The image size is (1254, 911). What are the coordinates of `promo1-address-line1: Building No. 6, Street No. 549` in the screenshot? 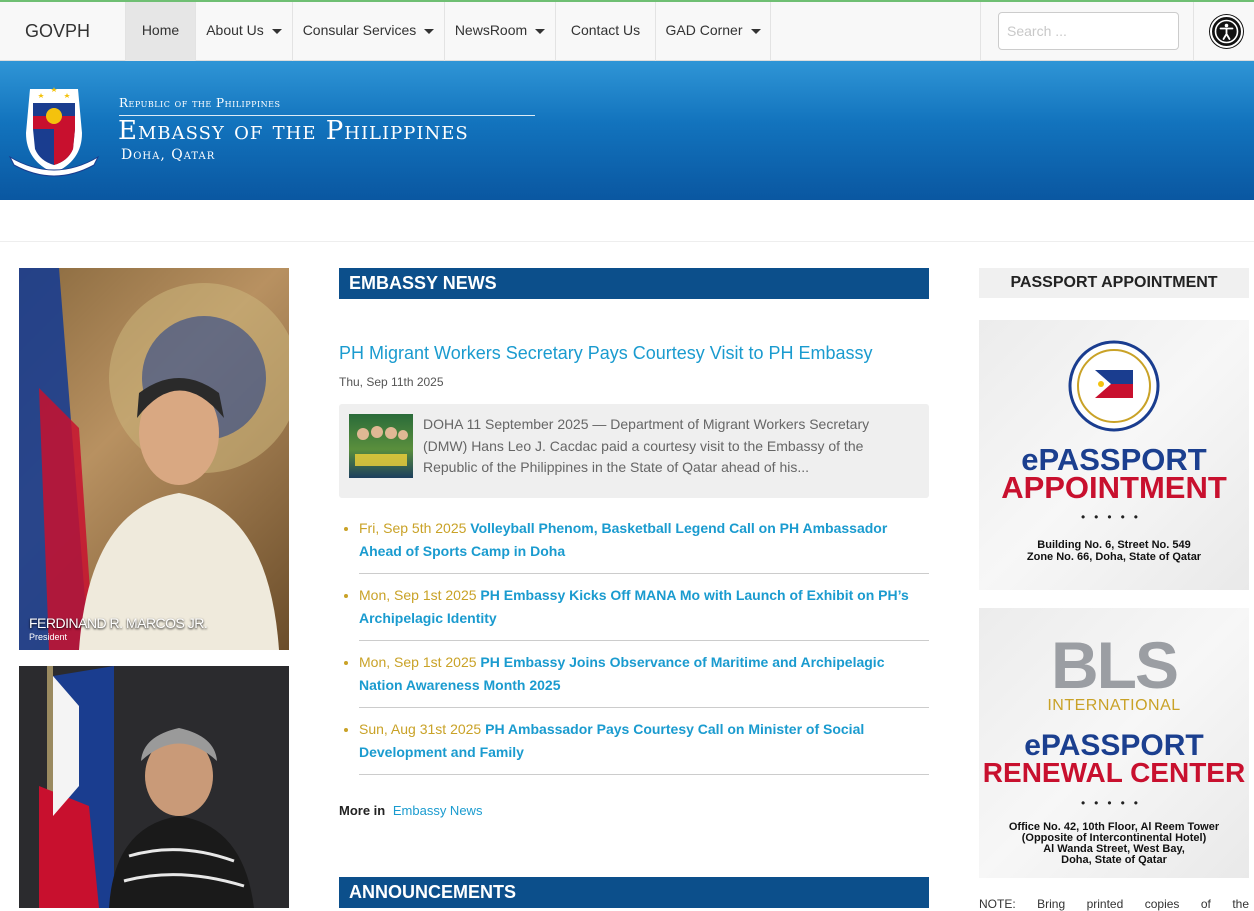 It's located at (1114, 545).